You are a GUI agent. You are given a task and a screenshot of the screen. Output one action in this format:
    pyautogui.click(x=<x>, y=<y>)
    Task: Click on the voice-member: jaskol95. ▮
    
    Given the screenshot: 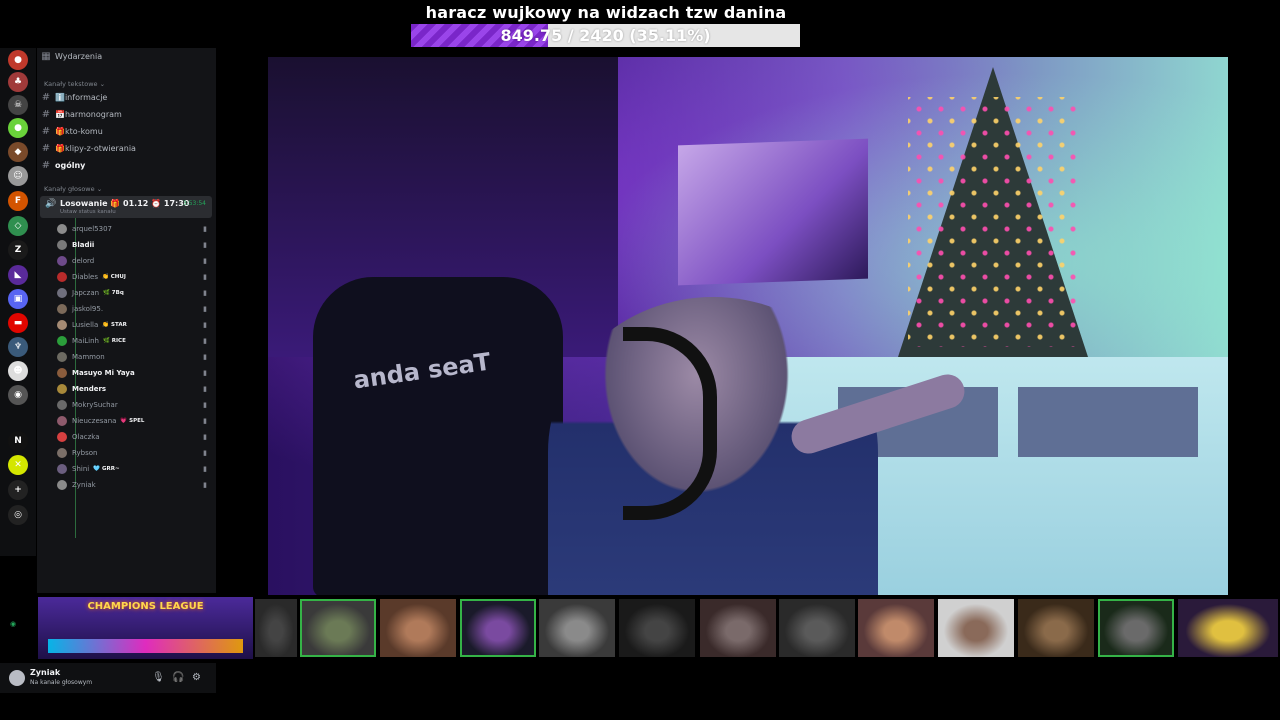 What is the action you would take?
    pyautogui.click(x=132, y=309)
    